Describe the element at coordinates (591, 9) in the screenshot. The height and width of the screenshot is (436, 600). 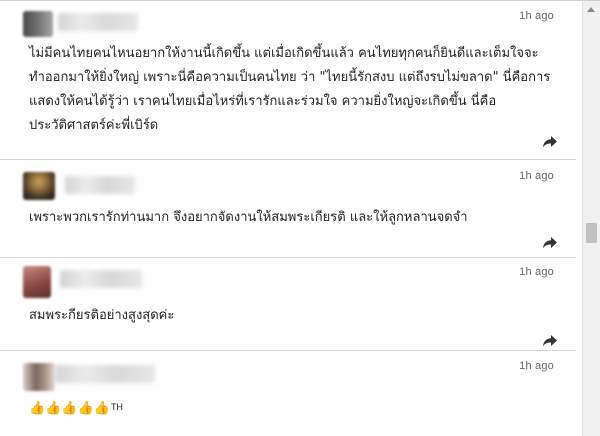
I see `scroll-up-arrow-icon` at that location.